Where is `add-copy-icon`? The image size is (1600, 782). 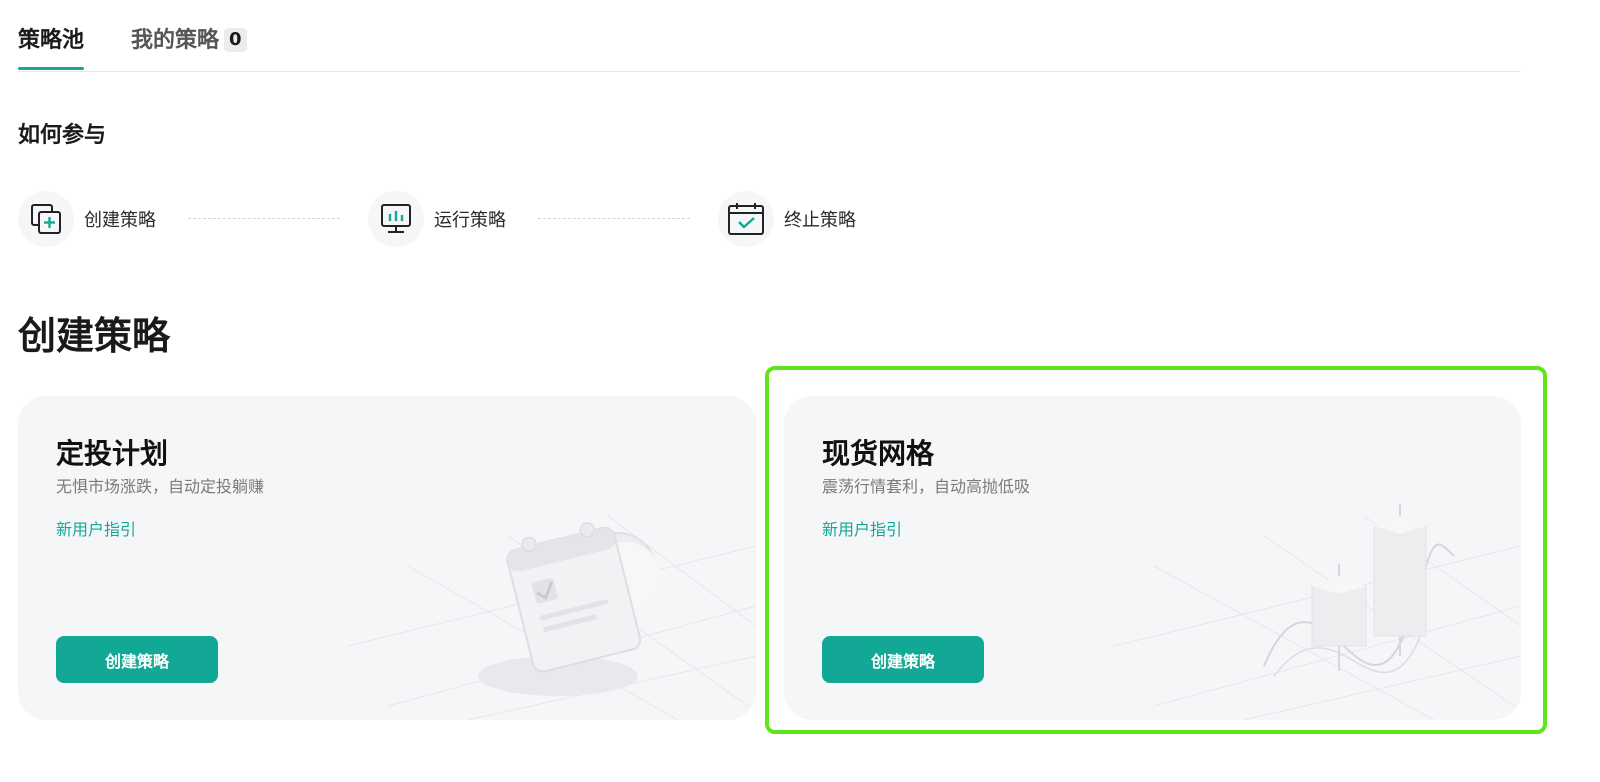
add-copy-icon is located at coordinates (46, 219).